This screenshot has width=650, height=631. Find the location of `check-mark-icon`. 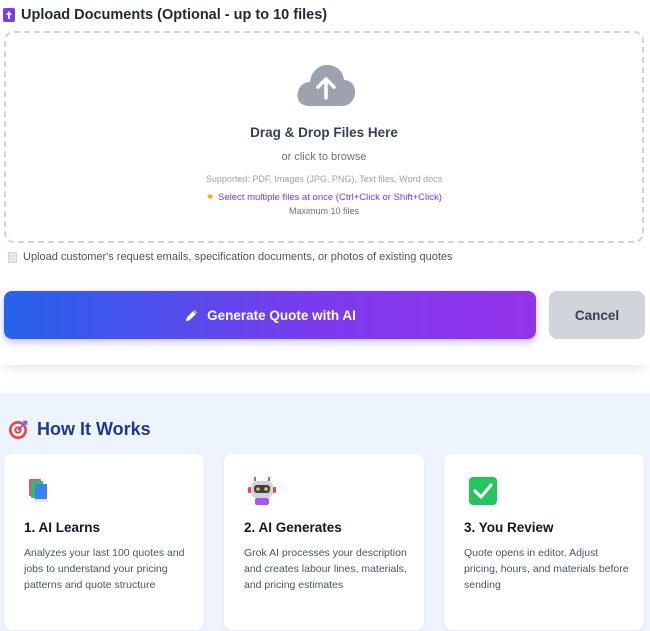

check-mark-icon is located at coordinates (483, 491).